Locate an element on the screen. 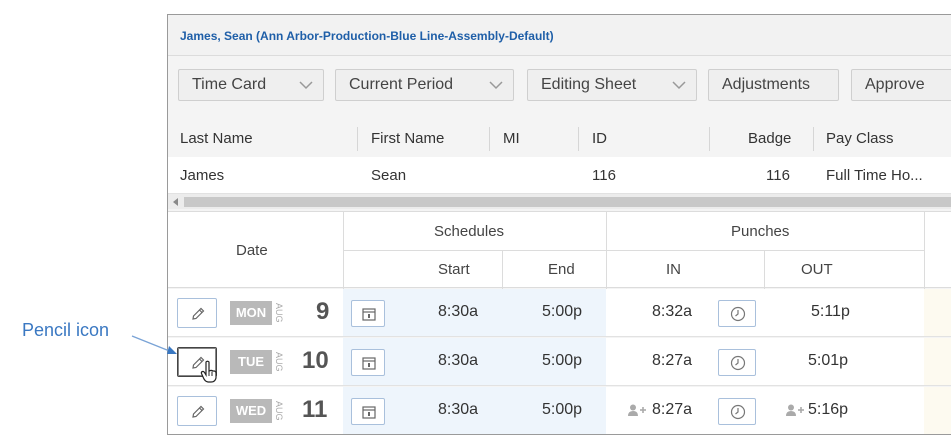 This screenshot has width=951, height=445. col-badge: Badge is located at coordinates (769, 138).